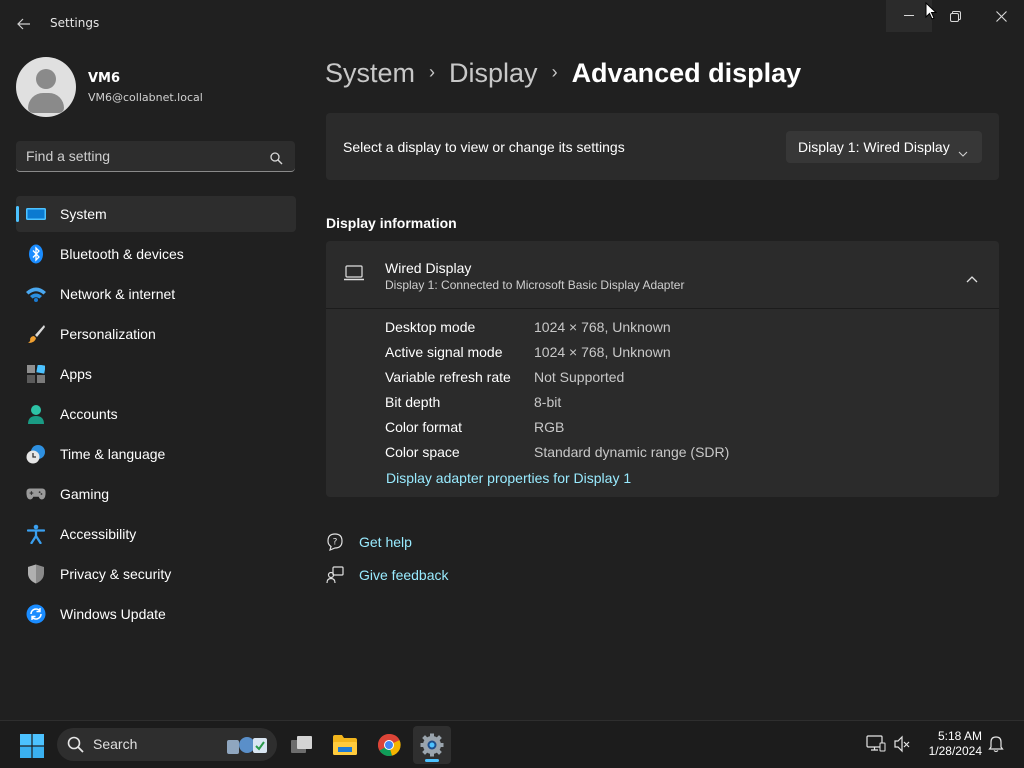 This screenshot has height=768, width=1024. What do you see at coordinates (156, 574) in the screenshot?
I see `sidebar-item-privacy-security: Privacy & security` at bounding box center [156, 574].